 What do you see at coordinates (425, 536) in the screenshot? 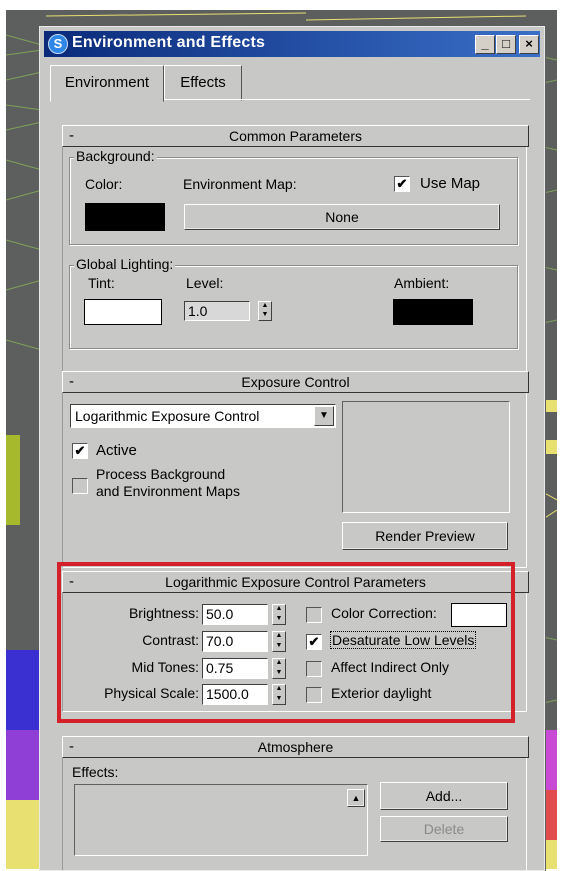
I see `render-preview-button: Render Preview` at bounding box center [425, 536].